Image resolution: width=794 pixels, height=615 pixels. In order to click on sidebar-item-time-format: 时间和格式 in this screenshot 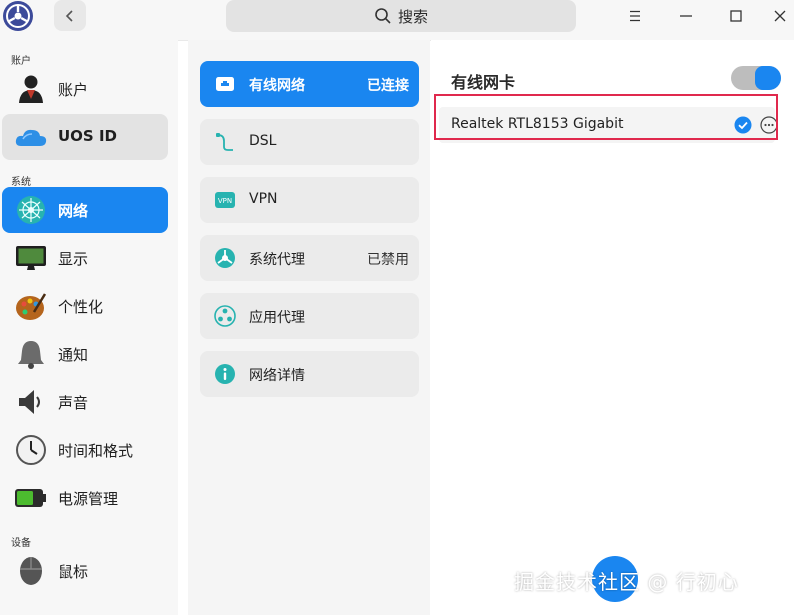, I will do `click(85, 450)`.